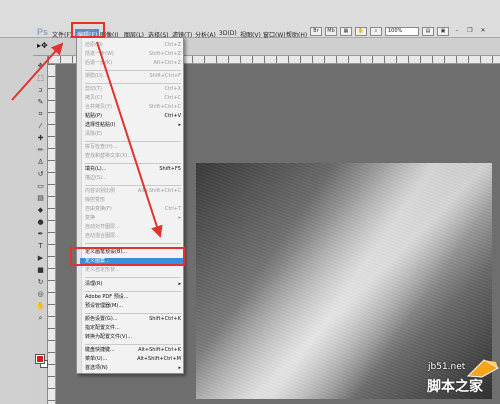  What do you see at coordinates (447, 367) in the screenshot?
I see `watermark-url: jb51.net` at bounding box center [447, 367].